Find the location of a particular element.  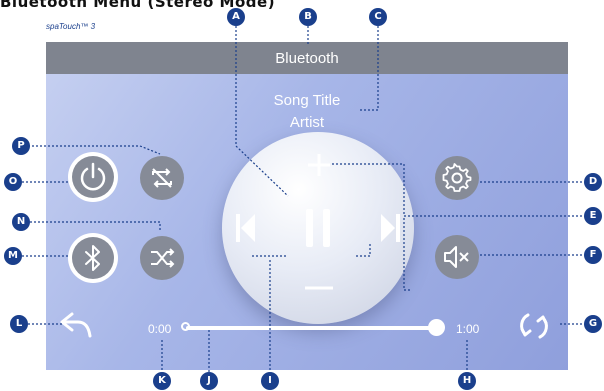

callout-e: E is located at coordinates (593, 216).